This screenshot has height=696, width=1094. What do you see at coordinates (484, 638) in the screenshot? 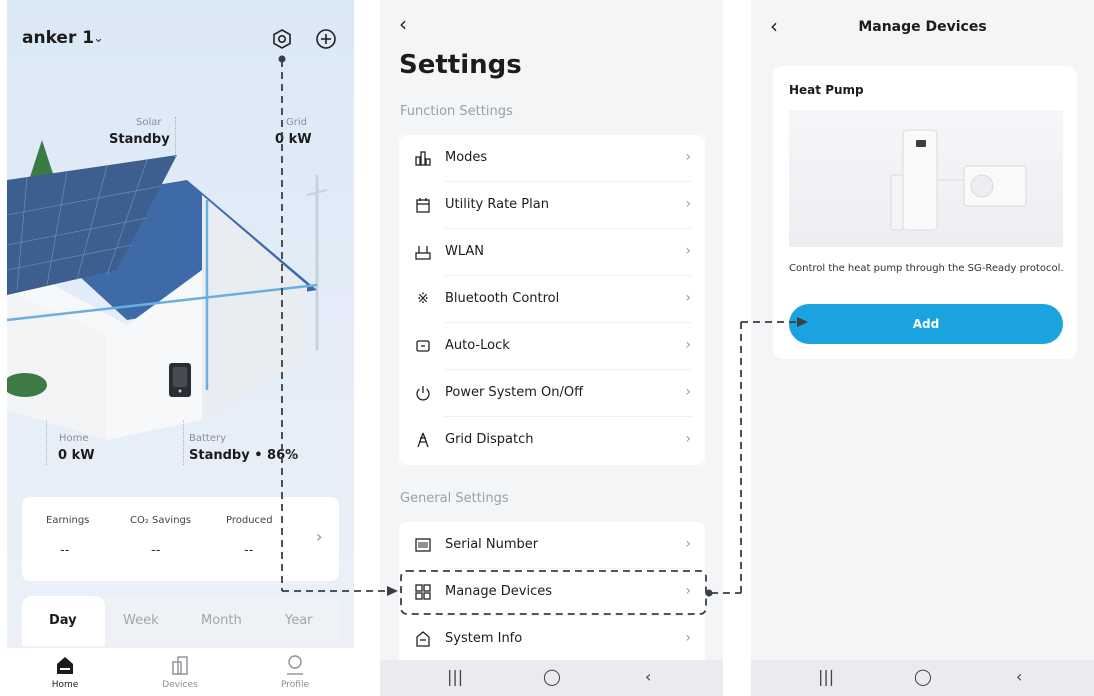
I see `settings-item-label: System Info` at bounding box center [484, 638].